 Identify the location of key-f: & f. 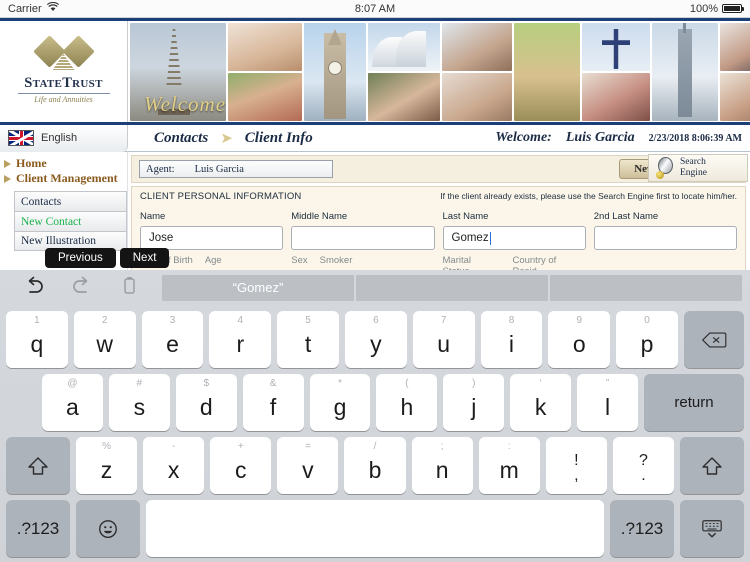
(273, 402).